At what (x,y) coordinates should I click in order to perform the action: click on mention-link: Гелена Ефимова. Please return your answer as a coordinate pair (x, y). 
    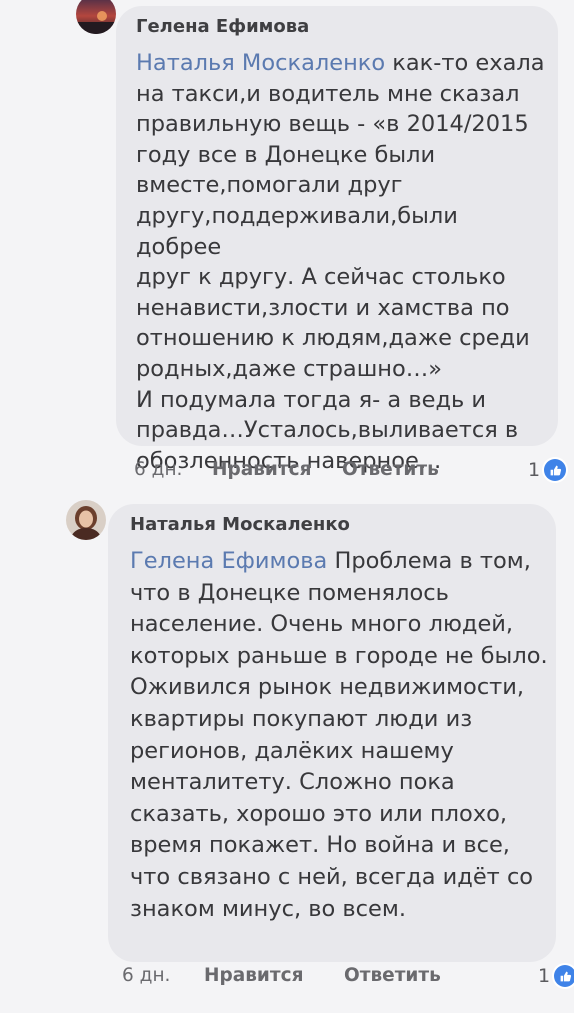
    Looking at the image, I should click on (228, 561).